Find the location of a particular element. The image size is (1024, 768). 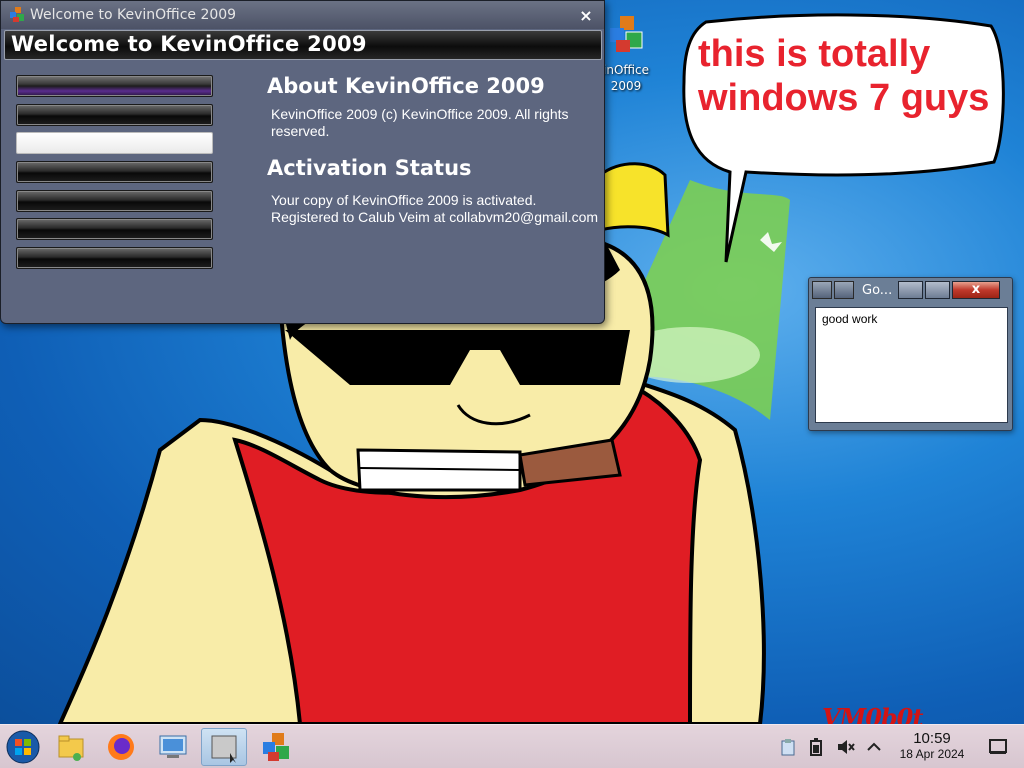

dialog-text-area: good work is located at coordinates (911, 365).